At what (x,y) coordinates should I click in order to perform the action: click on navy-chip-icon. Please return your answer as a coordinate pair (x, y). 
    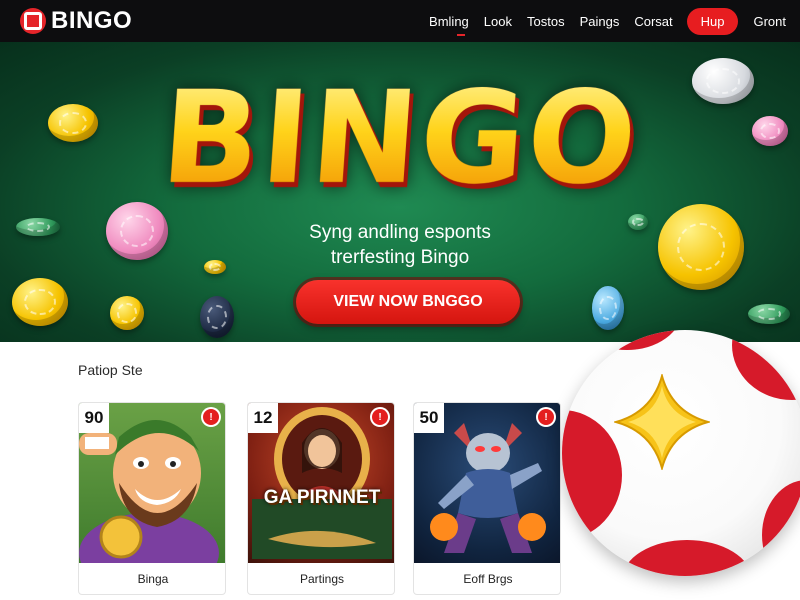
    Looking at the image, I should click on (217, 317).